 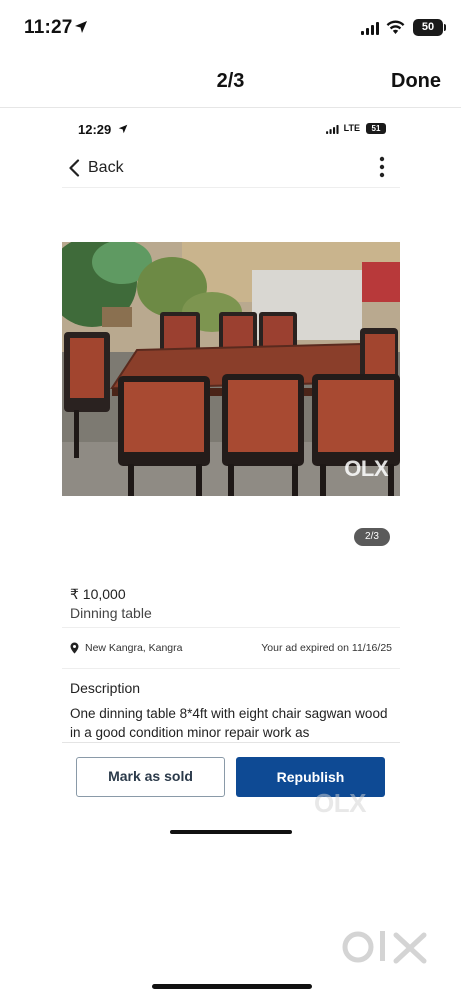 What do you see at coordinates (372, 537) in the screenshot?
I see `photo-pager-badge: 2/3` at bounding box center [372, 537].